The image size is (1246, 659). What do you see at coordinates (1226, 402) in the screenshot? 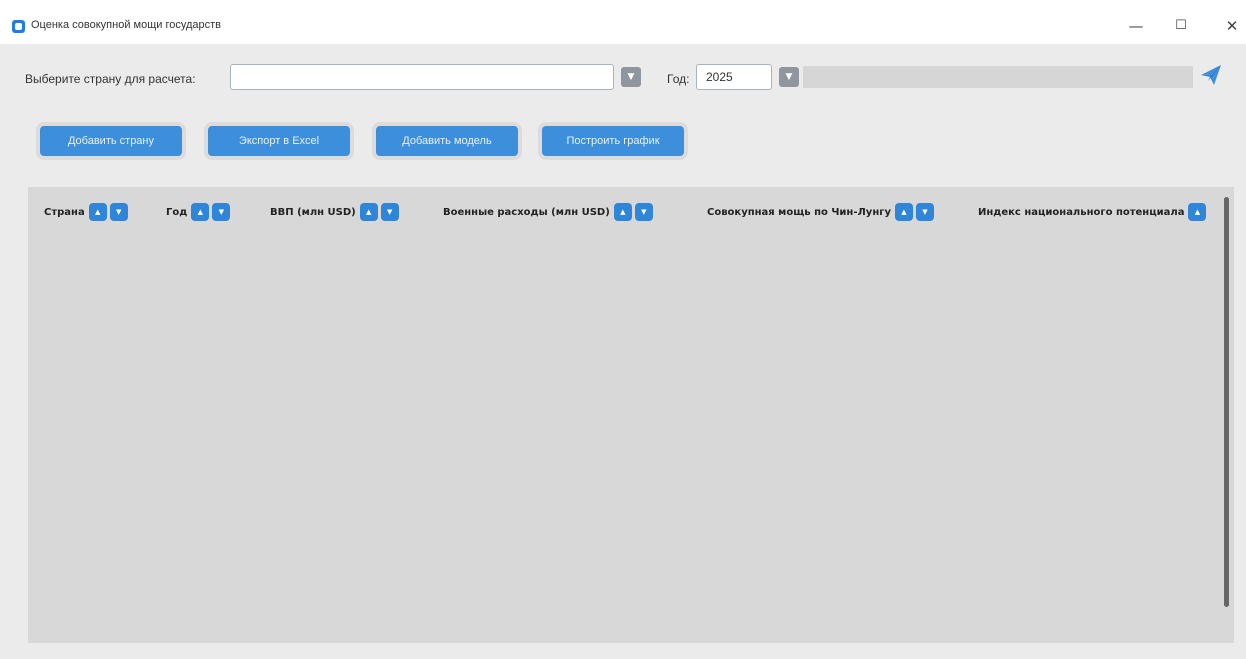
I see `vertical-scrollbar` at bounding box center [1226, 402].